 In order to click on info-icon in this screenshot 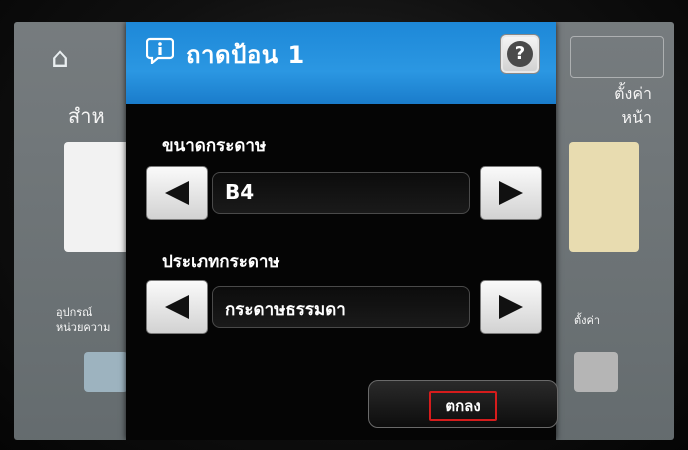, I will do `click(160, 50)`.